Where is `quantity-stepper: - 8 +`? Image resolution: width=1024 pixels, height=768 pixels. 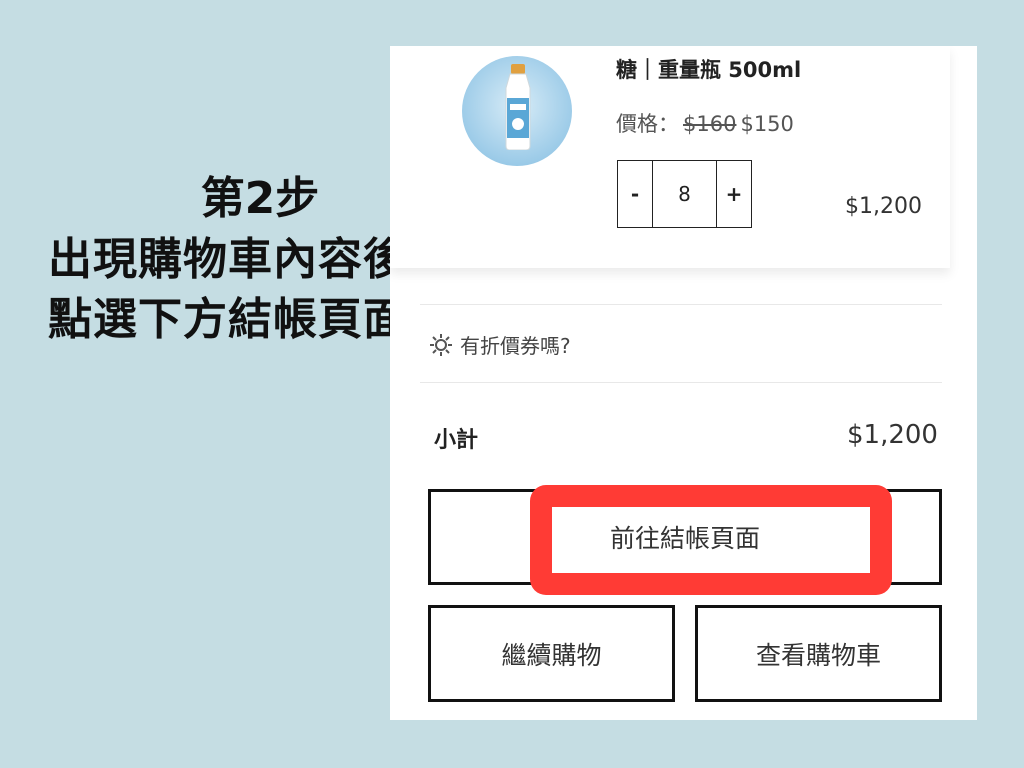
quantity-stepper: - 8 + is located at coordinates (684, 194).